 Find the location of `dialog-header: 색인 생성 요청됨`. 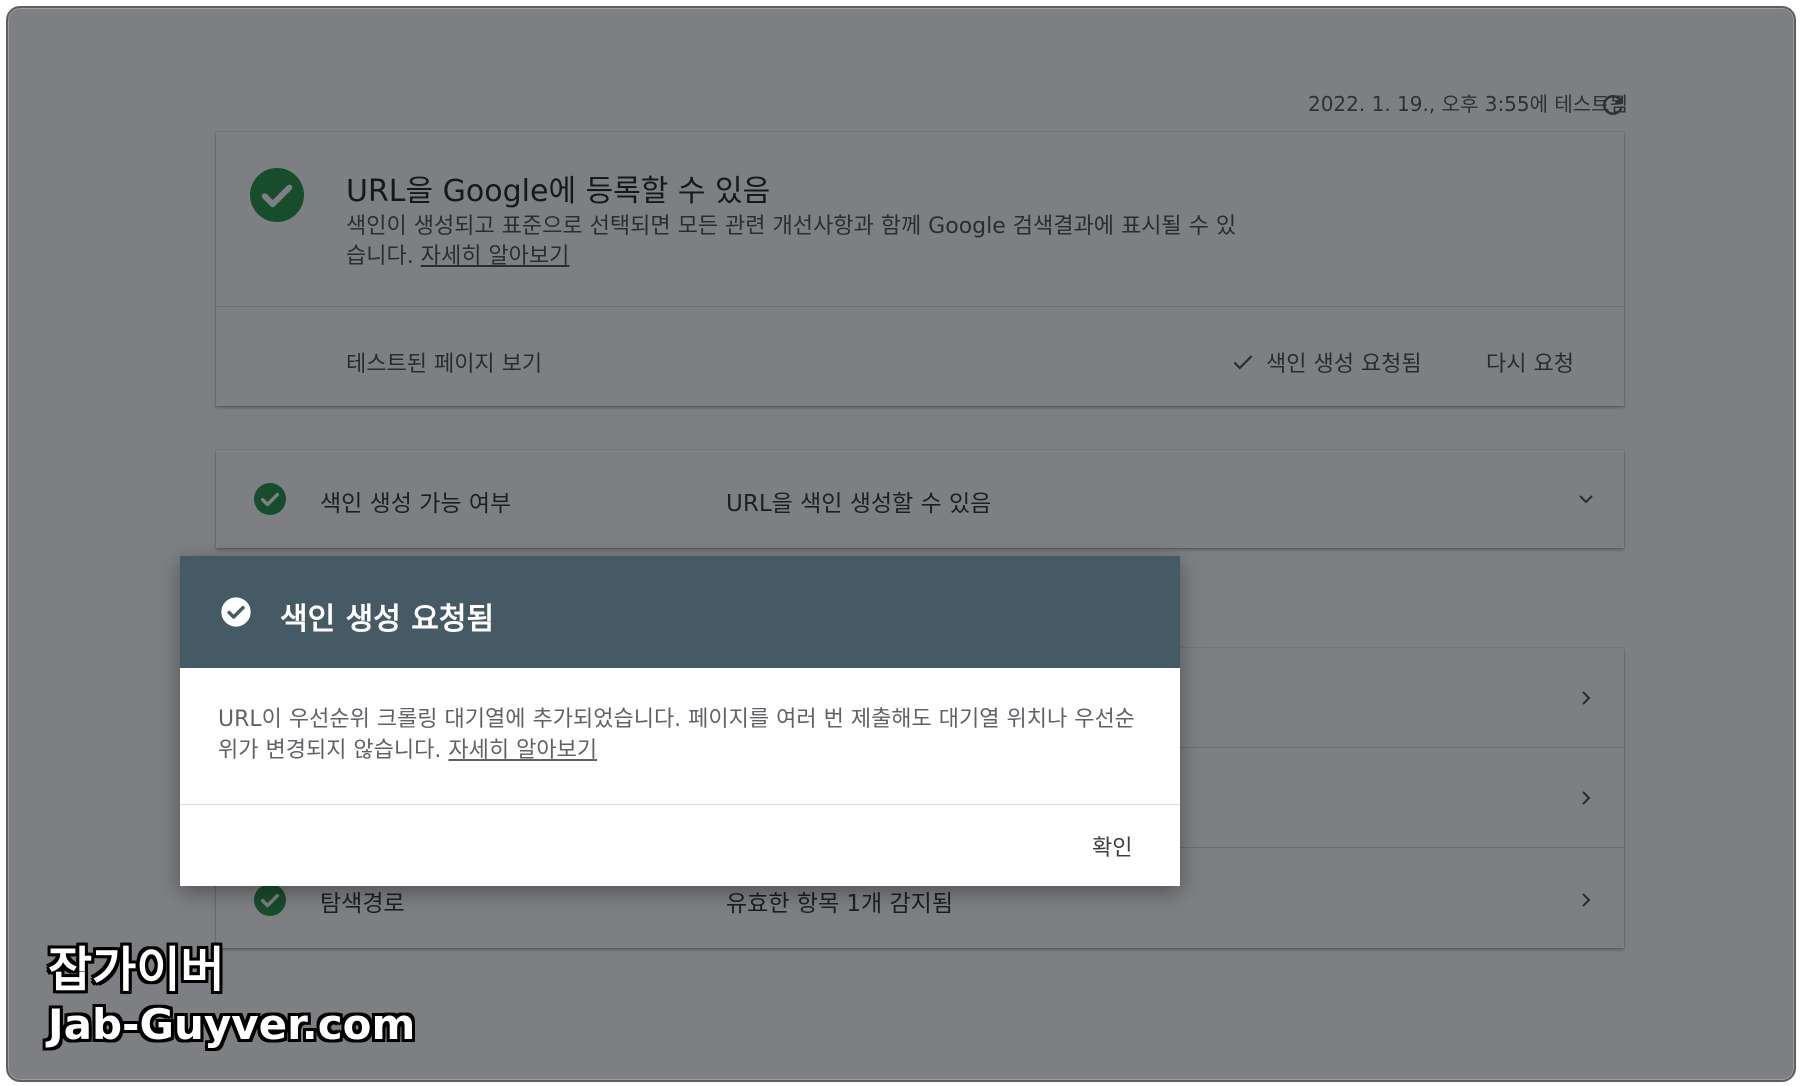

dialog-header: 색인 생성 요청됨 is located at coordinates (680, 612).